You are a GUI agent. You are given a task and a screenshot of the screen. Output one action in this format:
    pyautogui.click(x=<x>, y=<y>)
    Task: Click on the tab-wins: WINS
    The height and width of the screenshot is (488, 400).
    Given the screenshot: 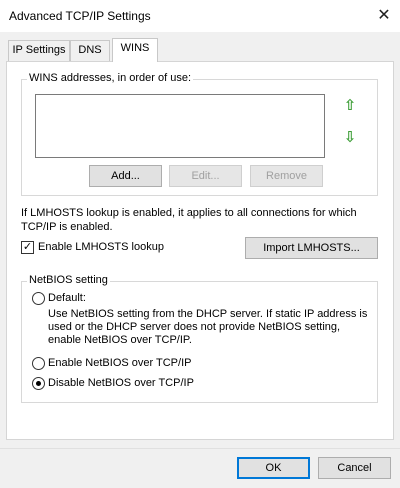 What is the action you would take?
    pyautogui.click(x=135, y=50)
    